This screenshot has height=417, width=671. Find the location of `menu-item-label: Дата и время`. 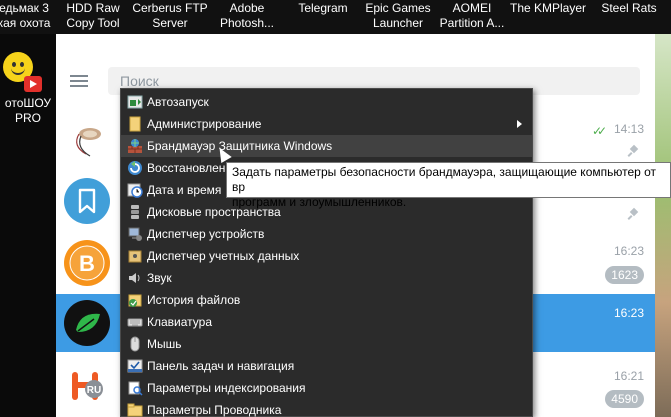

menu-item-label: Дата и время is located at coordinates (184, 190).